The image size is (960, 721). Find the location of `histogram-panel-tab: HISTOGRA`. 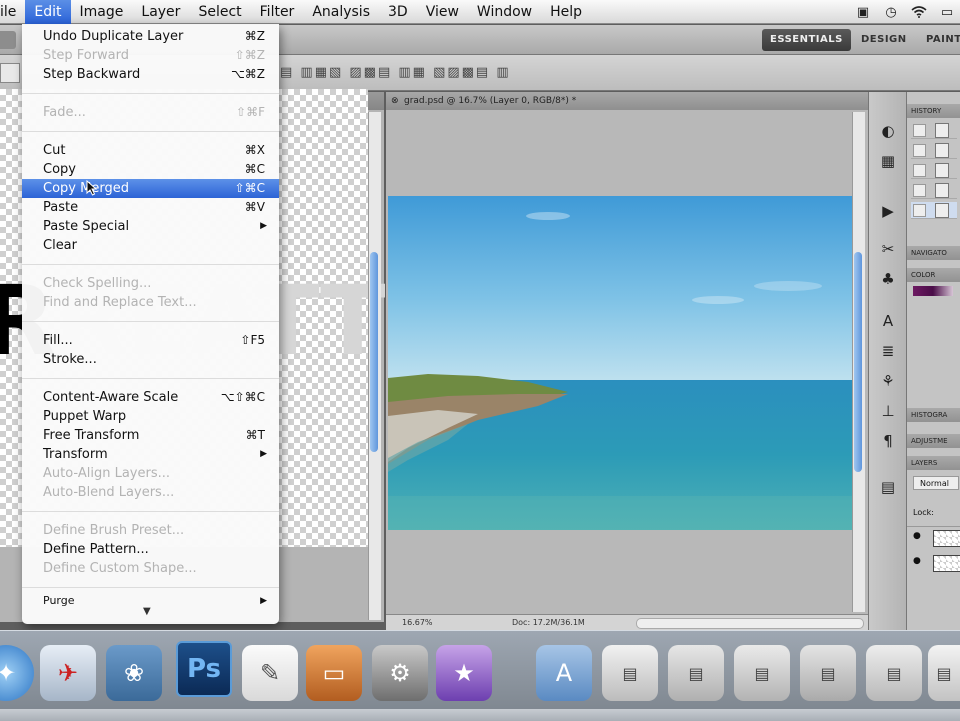

histogram-panel-tab: HISTOGRA is located at coordinates (933, 415).